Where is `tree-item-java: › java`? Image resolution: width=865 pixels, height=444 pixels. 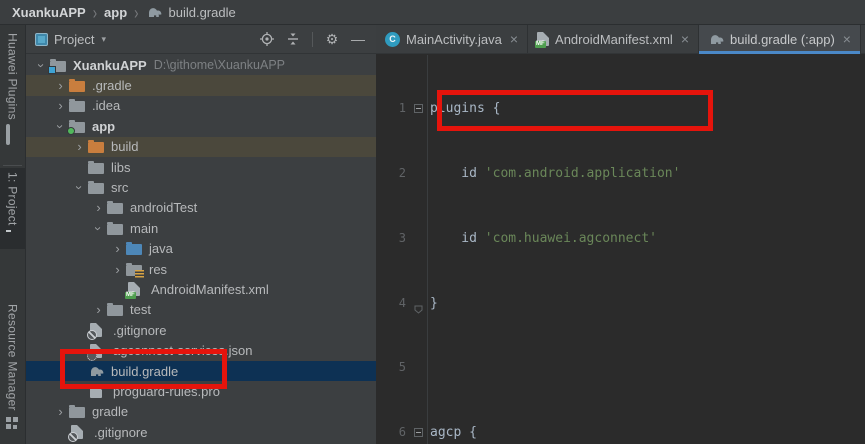
tree-item-java: › java is located at coordinates (201, 249).